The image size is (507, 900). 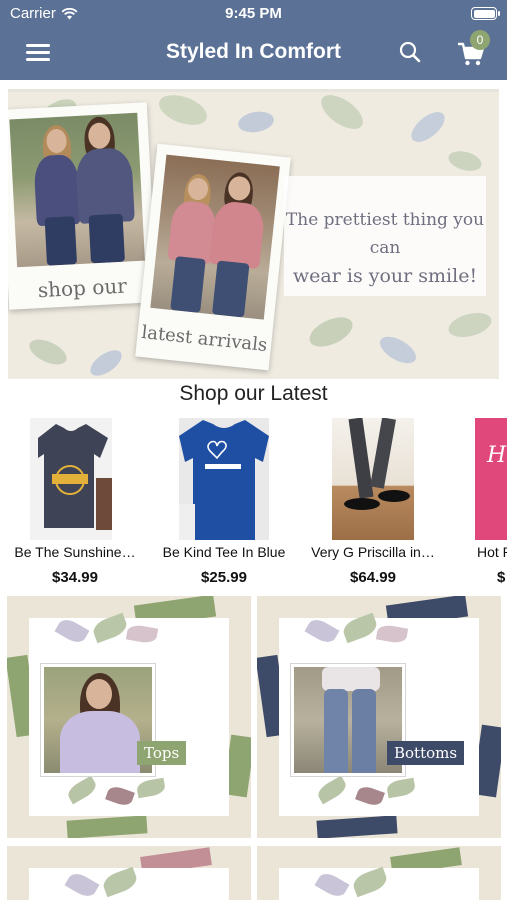 I want to click on hero-quote-line-2: wear is your smile!, so click(x=385, y=276).